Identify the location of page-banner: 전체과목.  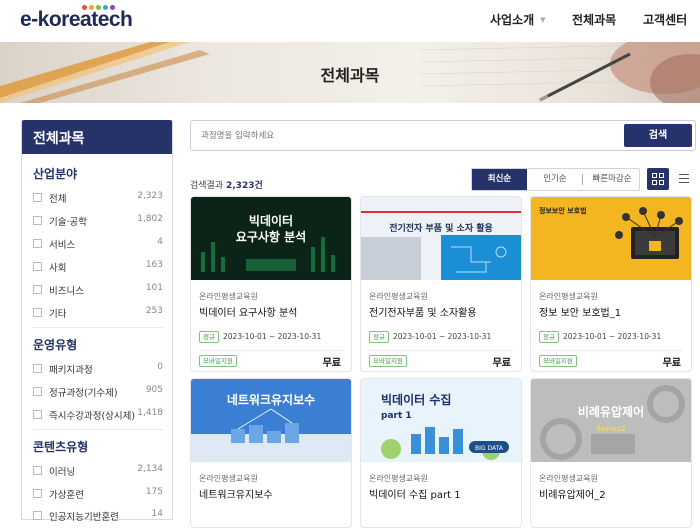
(350, 72).